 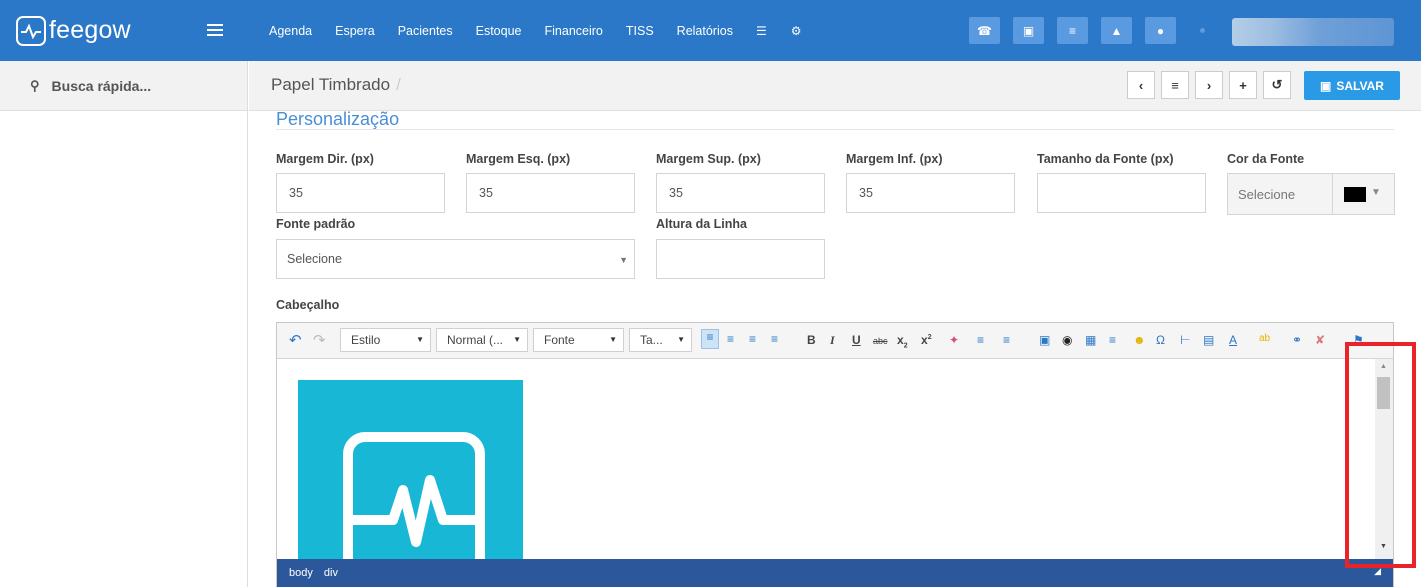 What do you see at coordinates (774, 339) in the screenshot?
I see `align-justify-icon: ≡` at bounding box center [774, 339].